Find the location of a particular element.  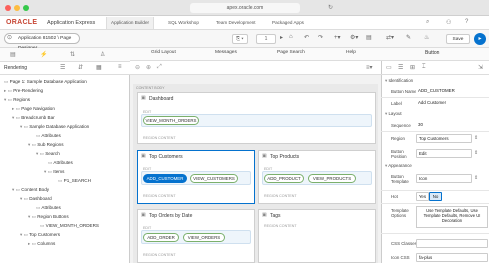

run-page-button: ▸ is located at coordinates (480, 39).